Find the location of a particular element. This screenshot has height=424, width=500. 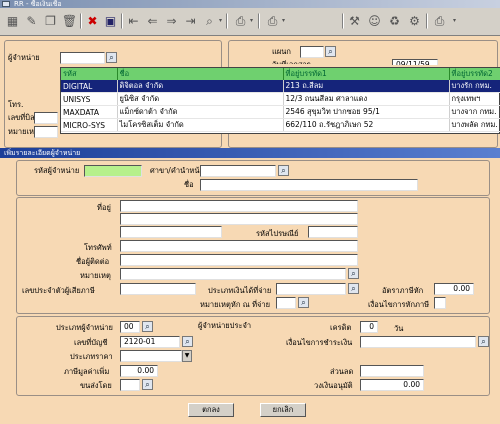

next-icon: ⇒ is located at coordinates (171, 20).